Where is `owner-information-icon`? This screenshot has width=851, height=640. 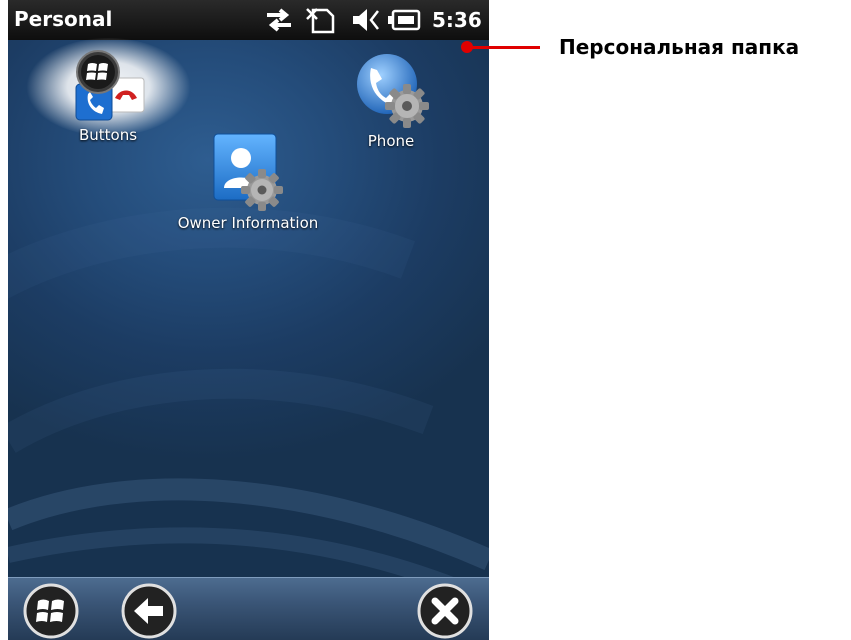 owner-information-icon is located at coordinates (248, 172).